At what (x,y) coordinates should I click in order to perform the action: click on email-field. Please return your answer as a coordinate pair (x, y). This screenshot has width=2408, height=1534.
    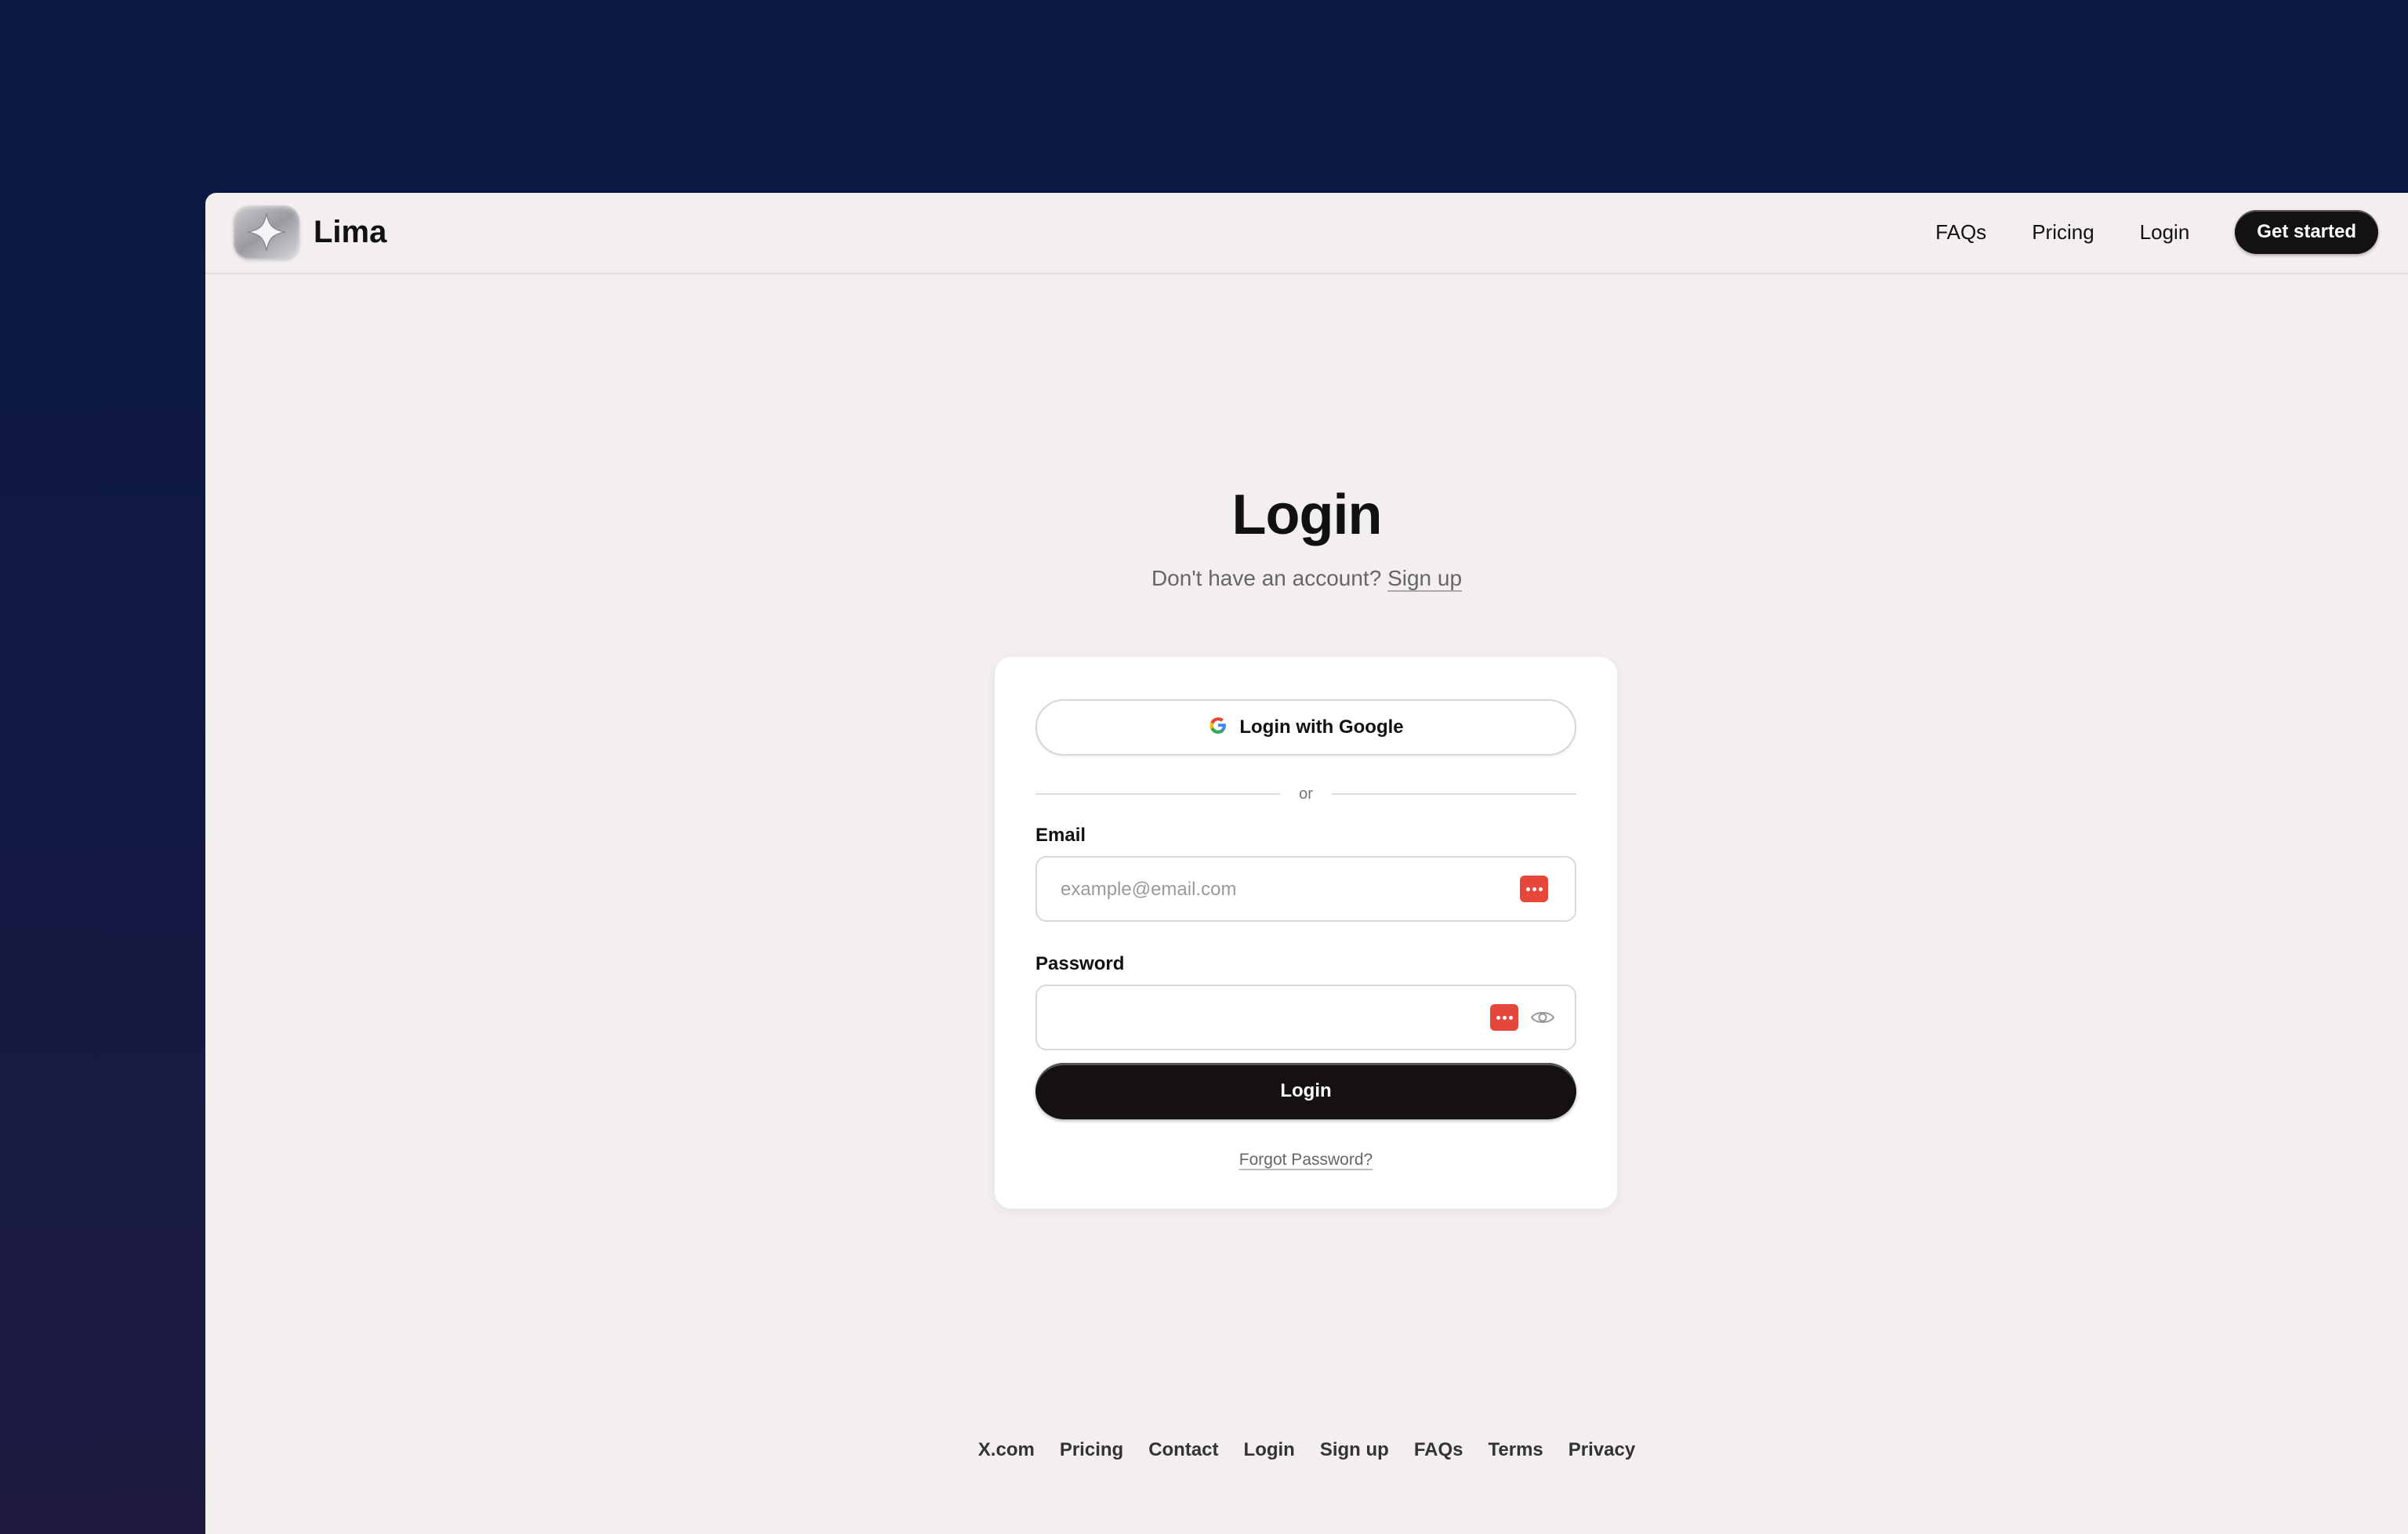
    Looking at the image, I should click on (1280, 890).